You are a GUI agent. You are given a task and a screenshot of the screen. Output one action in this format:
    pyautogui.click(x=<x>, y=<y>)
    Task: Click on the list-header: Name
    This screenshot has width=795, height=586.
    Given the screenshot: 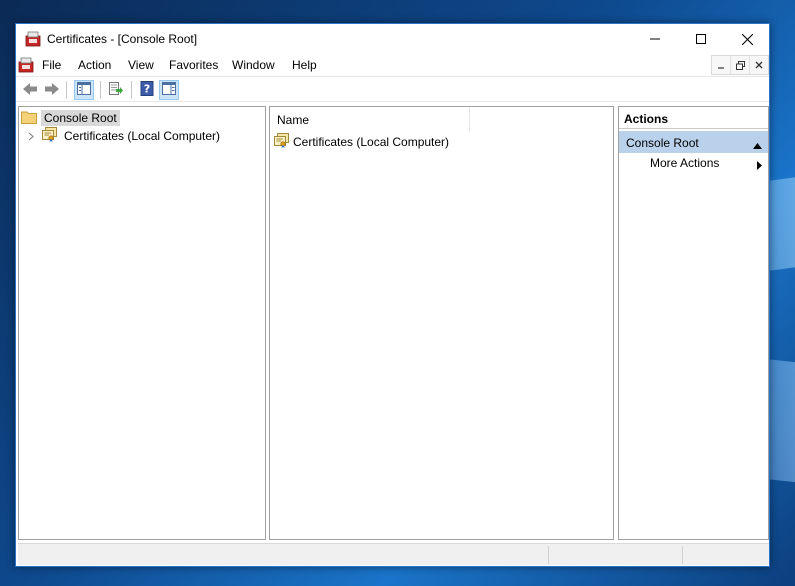 What is the action you would take?
    pyautogui.click(x=441, y=119)
    